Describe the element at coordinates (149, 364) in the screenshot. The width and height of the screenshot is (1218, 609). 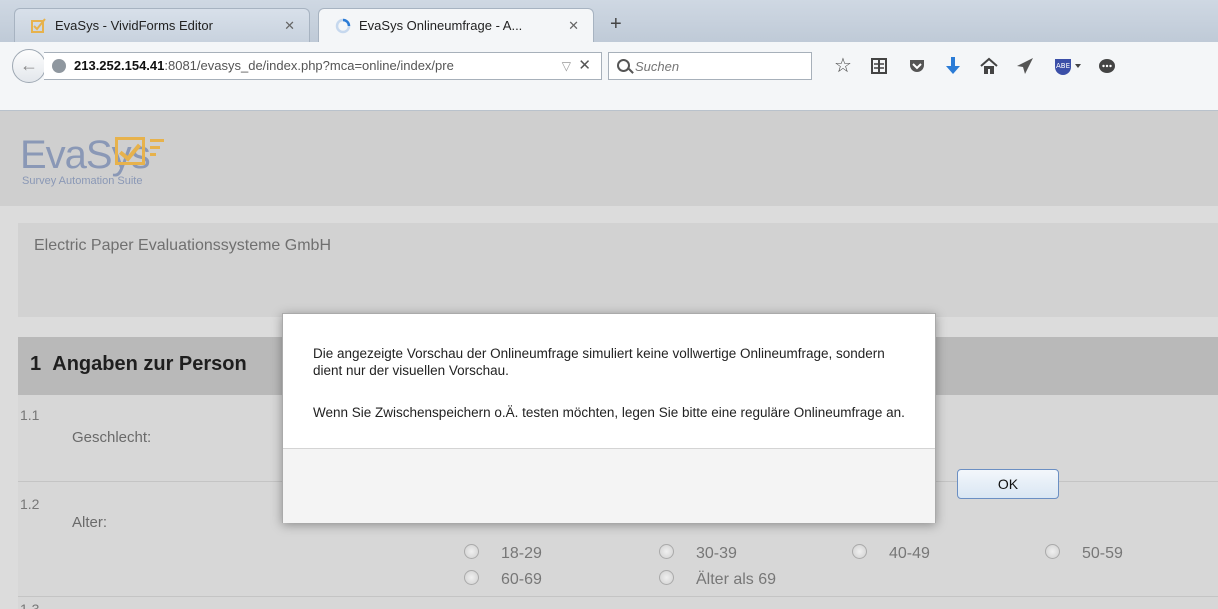
I see `section-title-text: Angaben zur Person` at that location.